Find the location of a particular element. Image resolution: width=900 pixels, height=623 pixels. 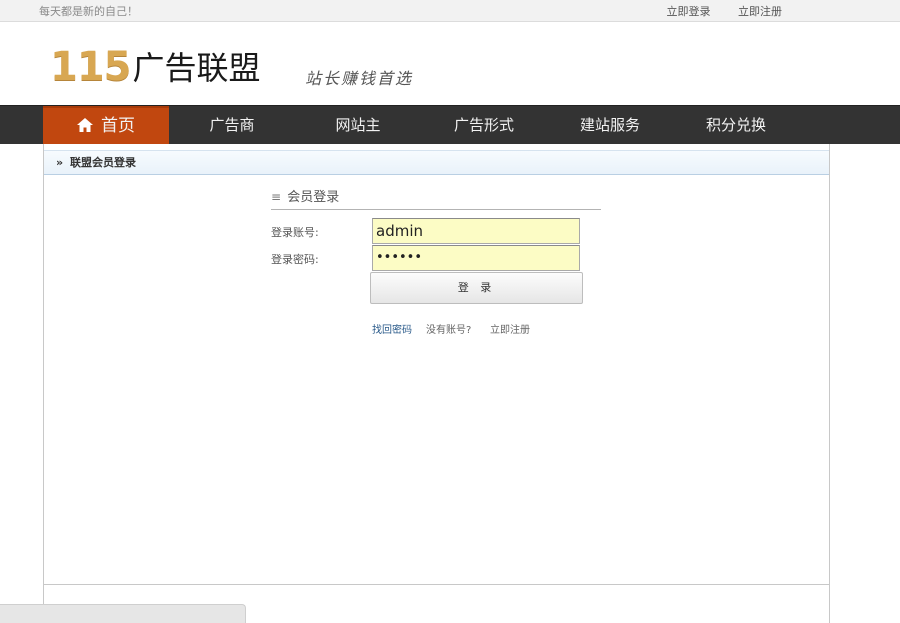

nav-item-site-building: 建站服务 is located at coordinates (610, 125).